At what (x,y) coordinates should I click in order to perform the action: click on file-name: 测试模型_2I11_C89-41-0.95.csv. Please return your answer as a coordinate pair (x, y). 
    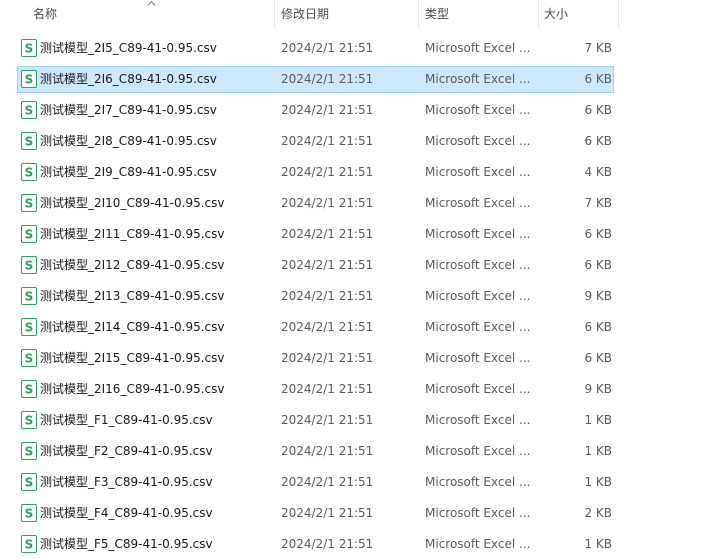
    Looking at the image, I should click on (132, 234).